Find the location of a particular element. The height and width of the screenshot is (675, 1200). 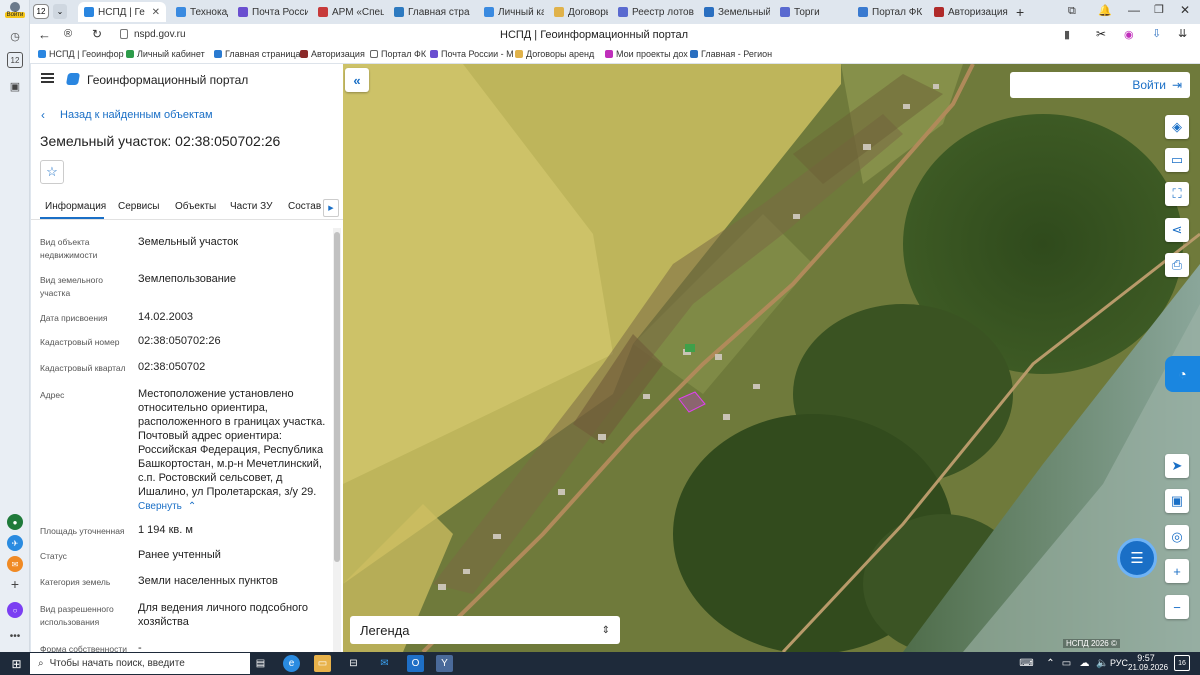

calendar-icon: 12 is located at coordinates (15, 60).